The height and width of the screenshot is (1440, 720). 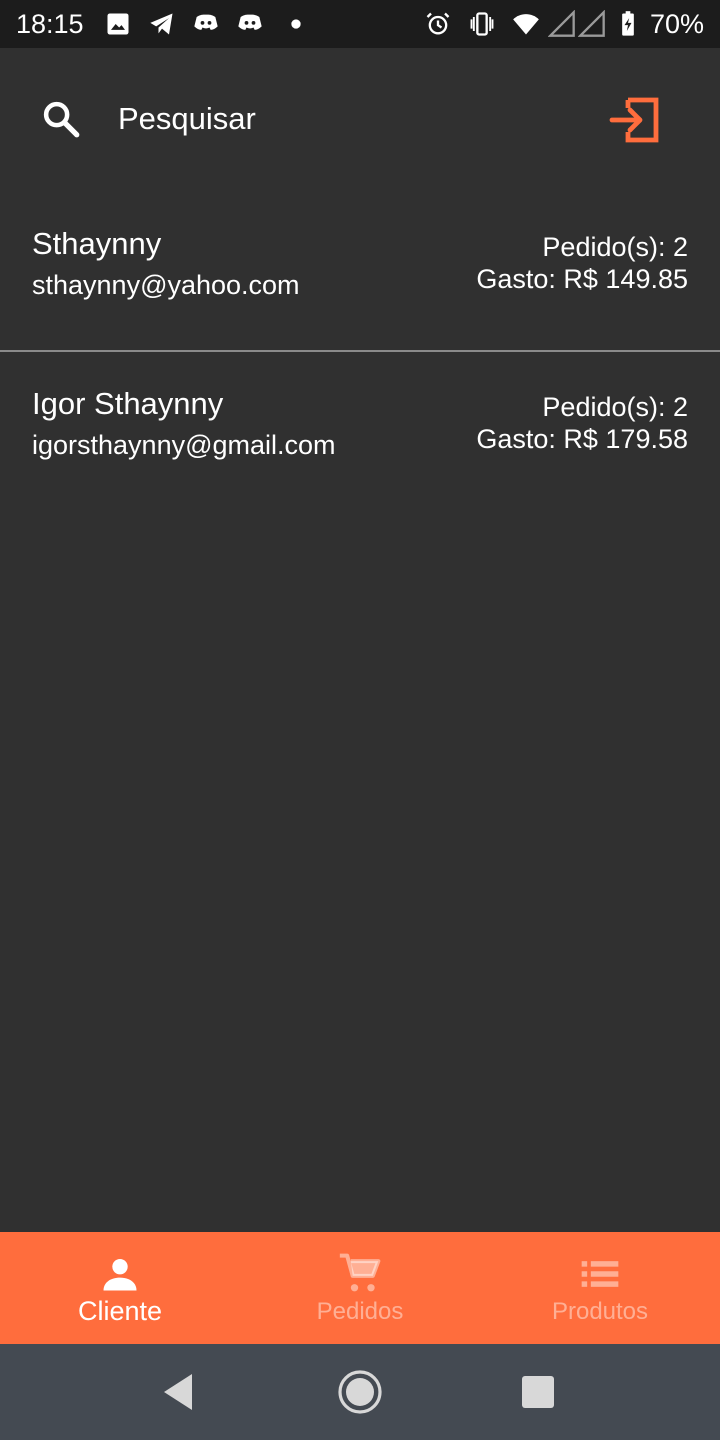 I want to click on tab-pedidos: Pedidos, so click(x=360, y=1288).